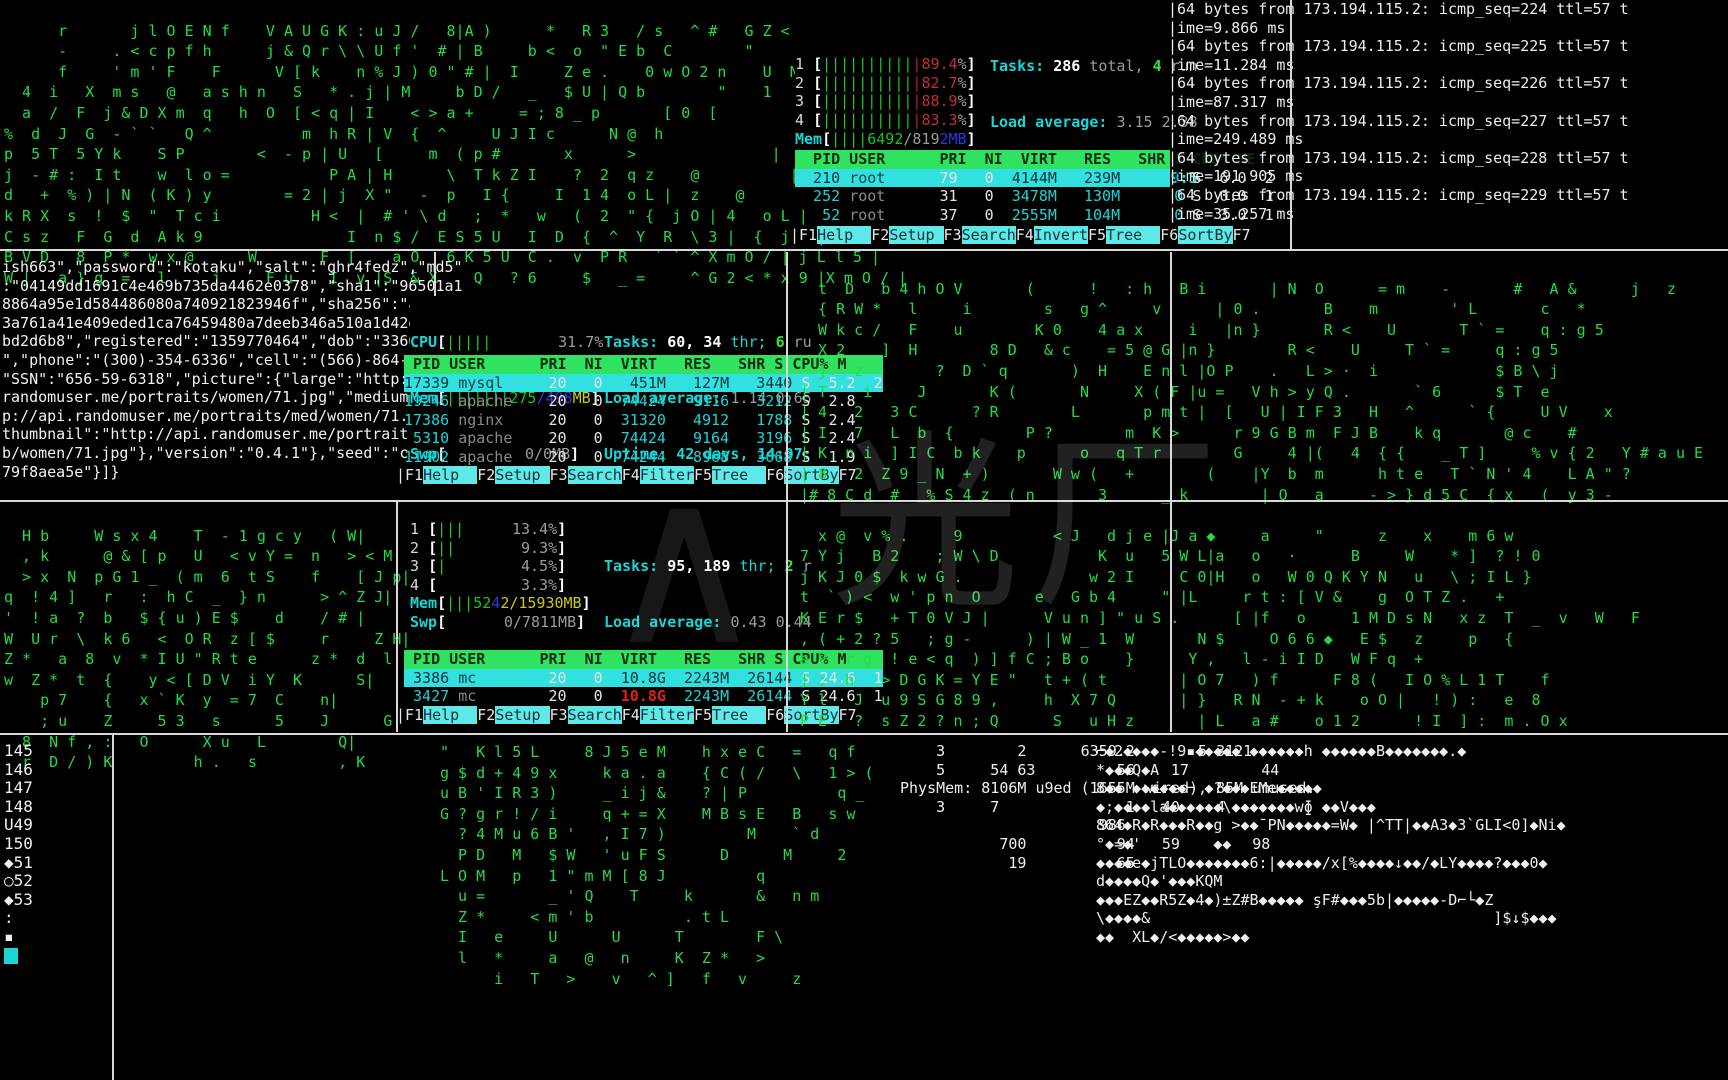 This screenshot has height=1080, width=1728. What do you see at coordinates (1017, 66) in the screenshot?
I see `tasks-label: Tasks:` at bounding box center [1017, 66].